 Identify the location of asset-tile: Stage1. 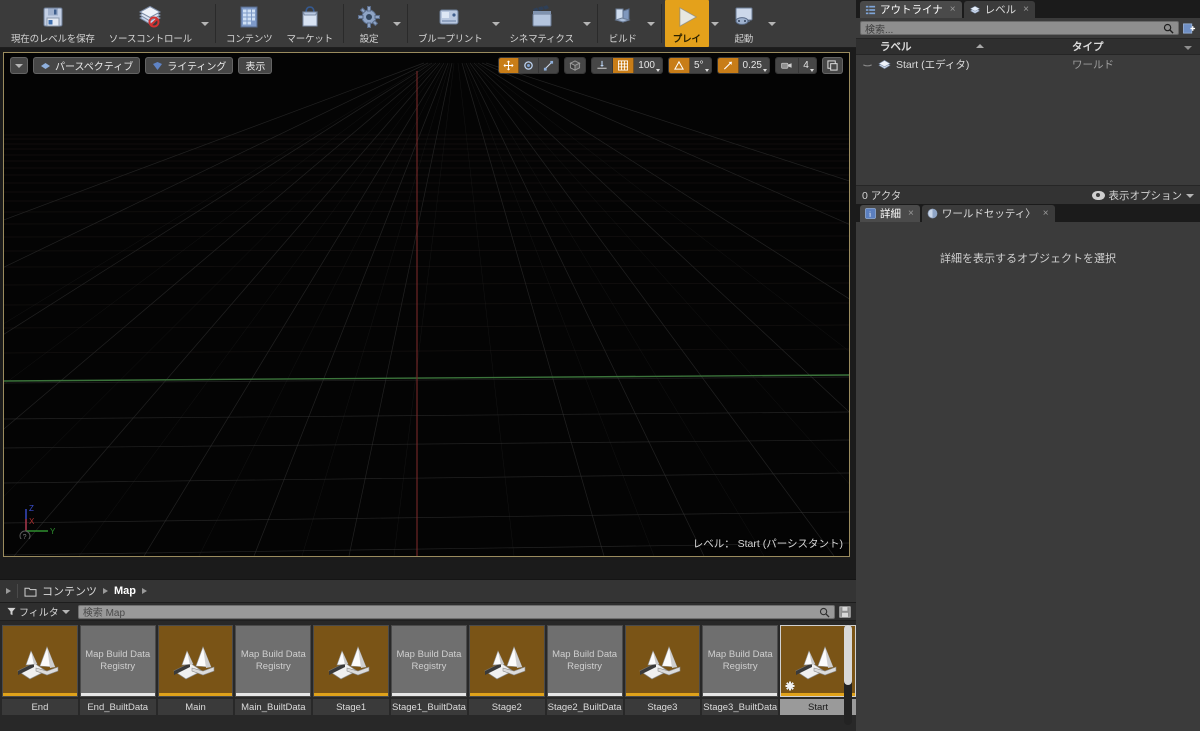
(351, 670).